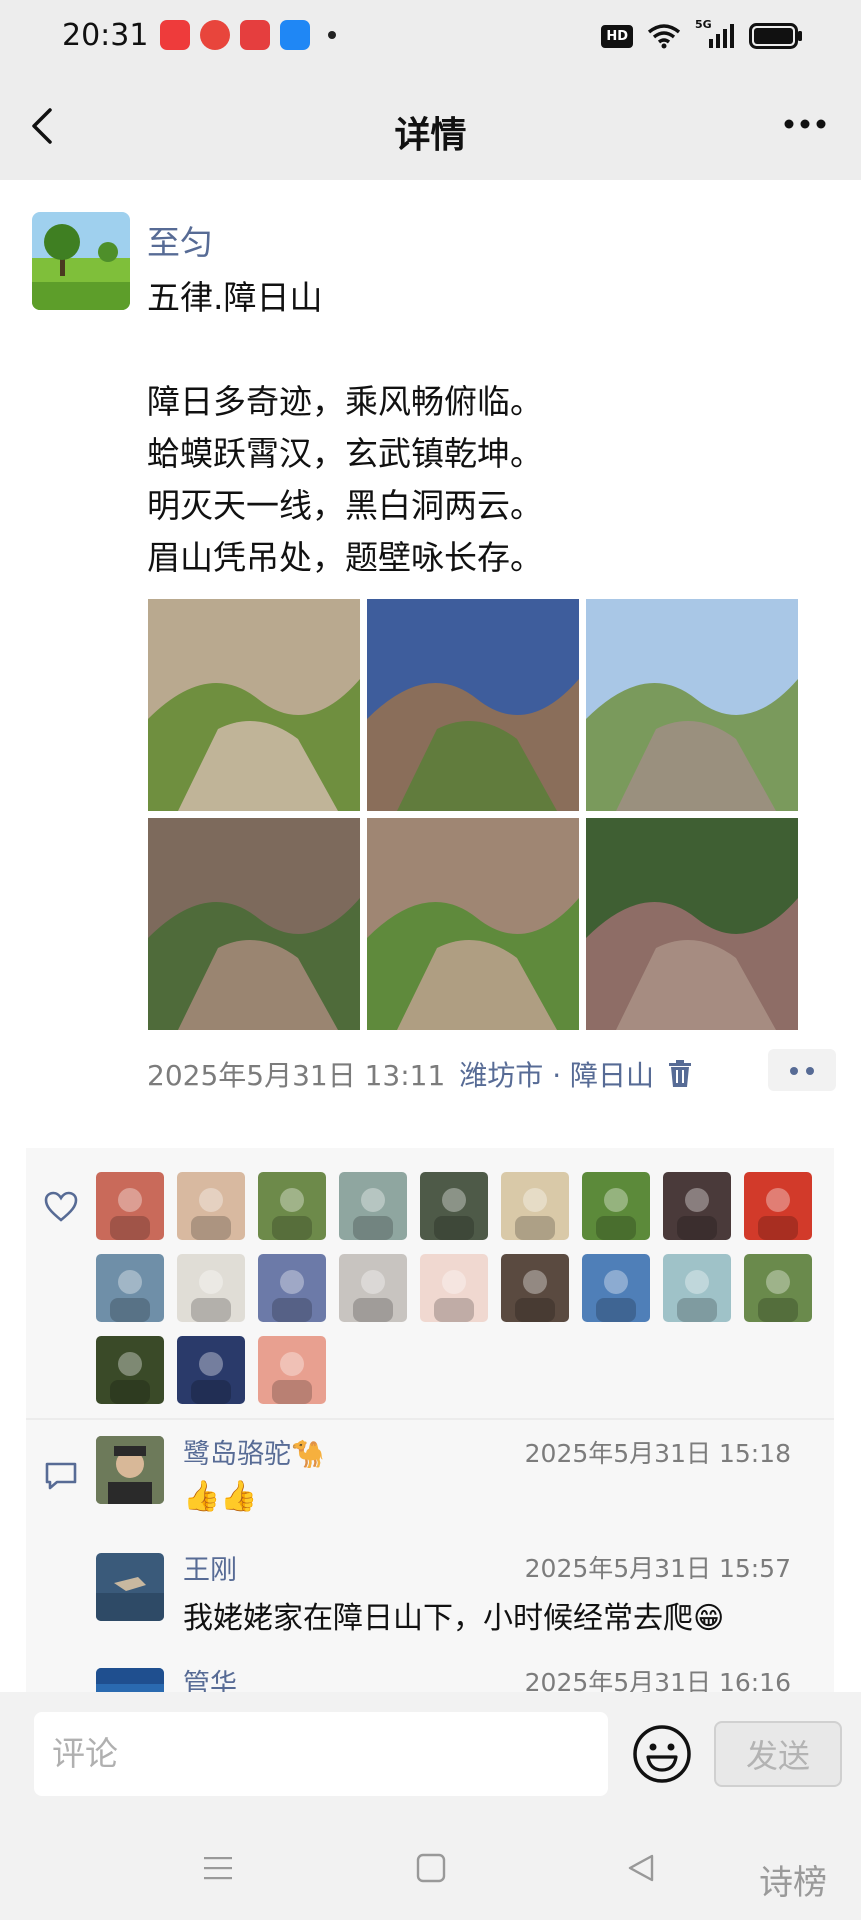  I want to click on status-time: 20:31, so click(105, 35).